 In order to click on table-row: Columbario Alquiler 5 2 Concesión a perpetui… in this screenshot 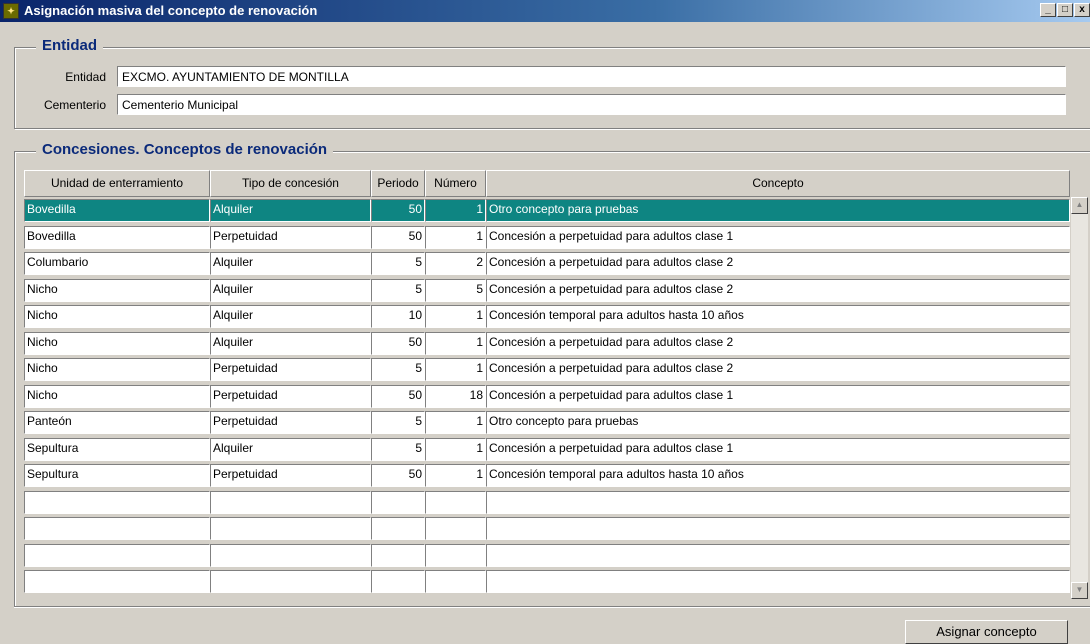, I will do `click(547, 264)`.